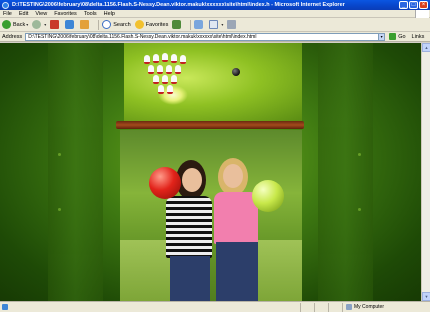  Describe the element at coordinates (418, 37) in the screenshot. I see `links-button: Links` at that location.